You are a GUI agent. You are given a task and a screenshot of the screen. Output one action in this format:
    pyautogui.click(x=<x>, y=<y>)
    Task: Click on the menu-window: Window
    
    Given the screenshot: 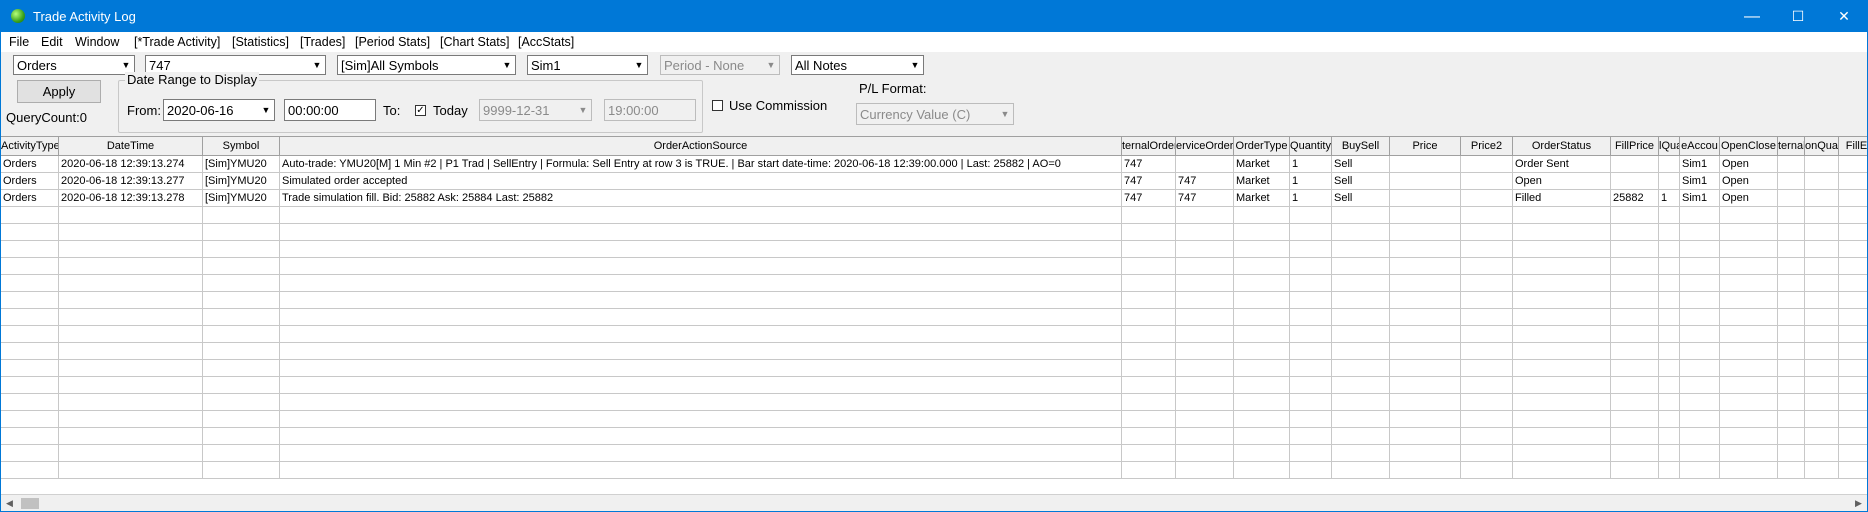 What is the action you would take?
    pyautogui.click(x=97, y=42)
    